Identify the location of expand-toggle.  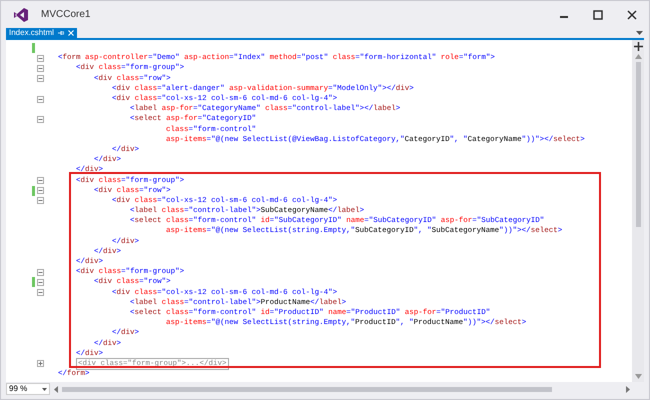
(40, 364).